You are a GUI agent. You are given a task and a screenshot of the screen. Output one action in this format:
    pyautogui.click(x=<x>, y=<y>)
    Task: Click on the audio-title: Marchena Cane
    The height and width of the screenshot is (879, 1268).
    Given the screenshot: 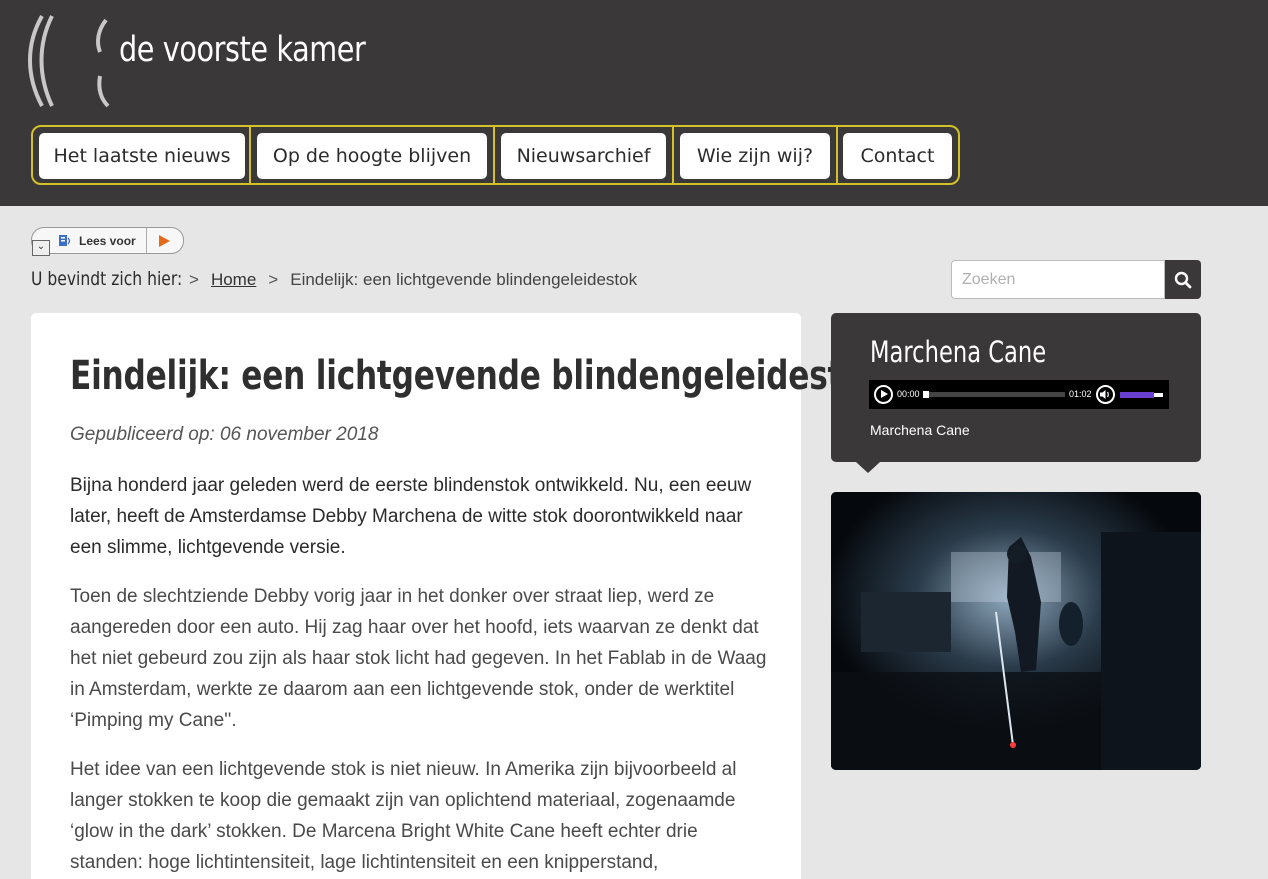 What is the action you would take?
    pyautogui.click(x=958, y=352)
    